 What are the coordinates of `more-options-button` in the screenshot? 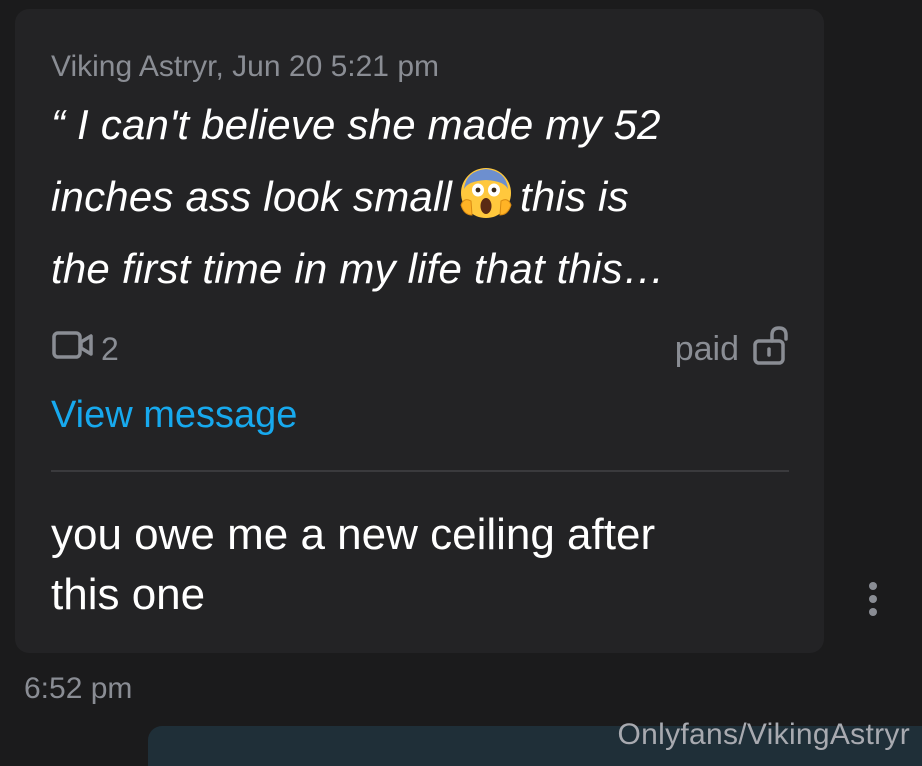 It's located at (873, 600).